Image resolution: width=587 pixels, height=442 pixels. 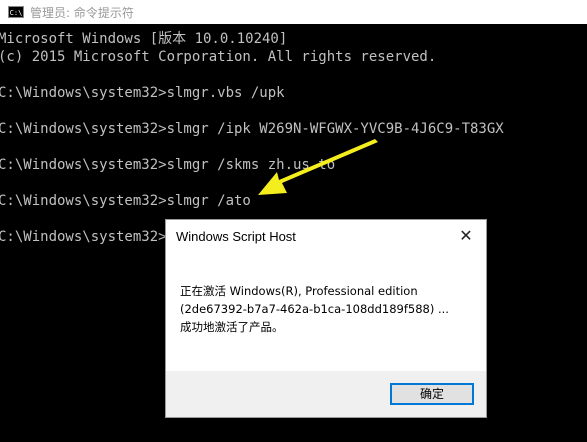 What do you see at coordinates (232, 327) in the screenshot?
I see `message-line: 成功地激活了产品。` at bounding box center [232, 327].